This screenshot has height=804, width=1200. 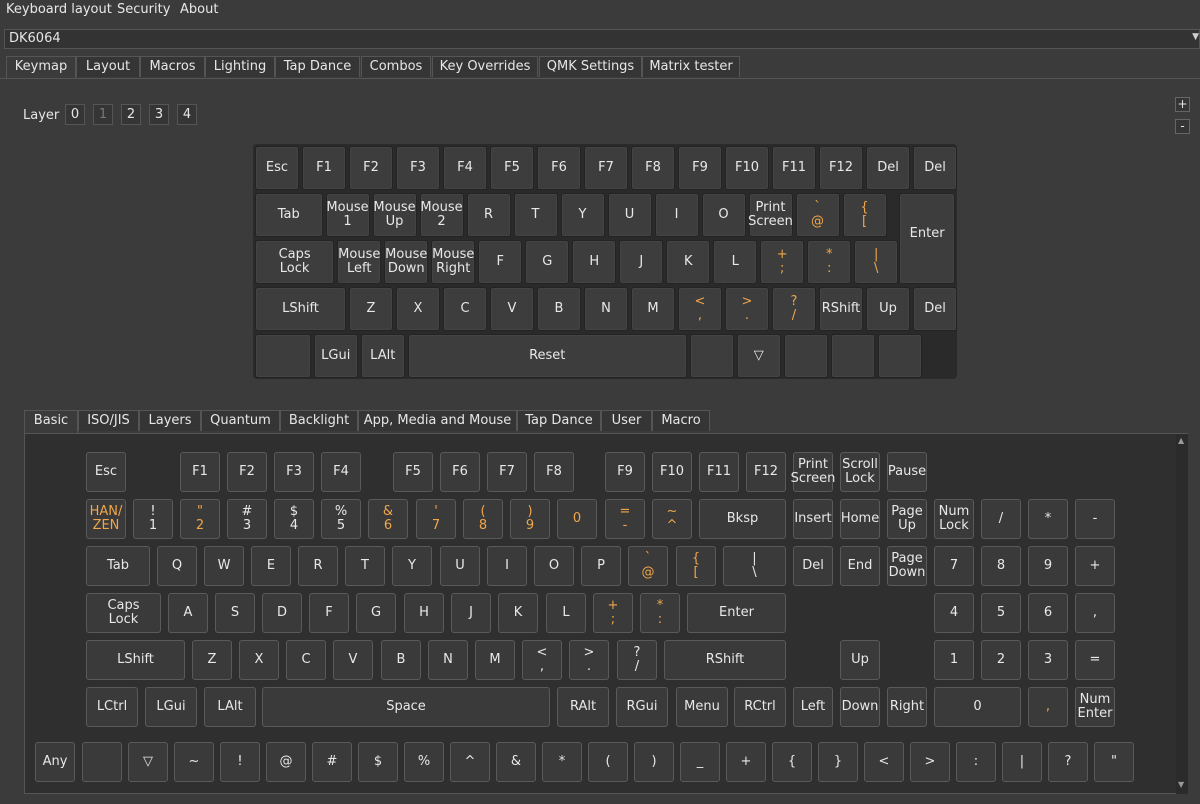 I want to click on palette-key-symbol: &, so click(x=516, y=762).